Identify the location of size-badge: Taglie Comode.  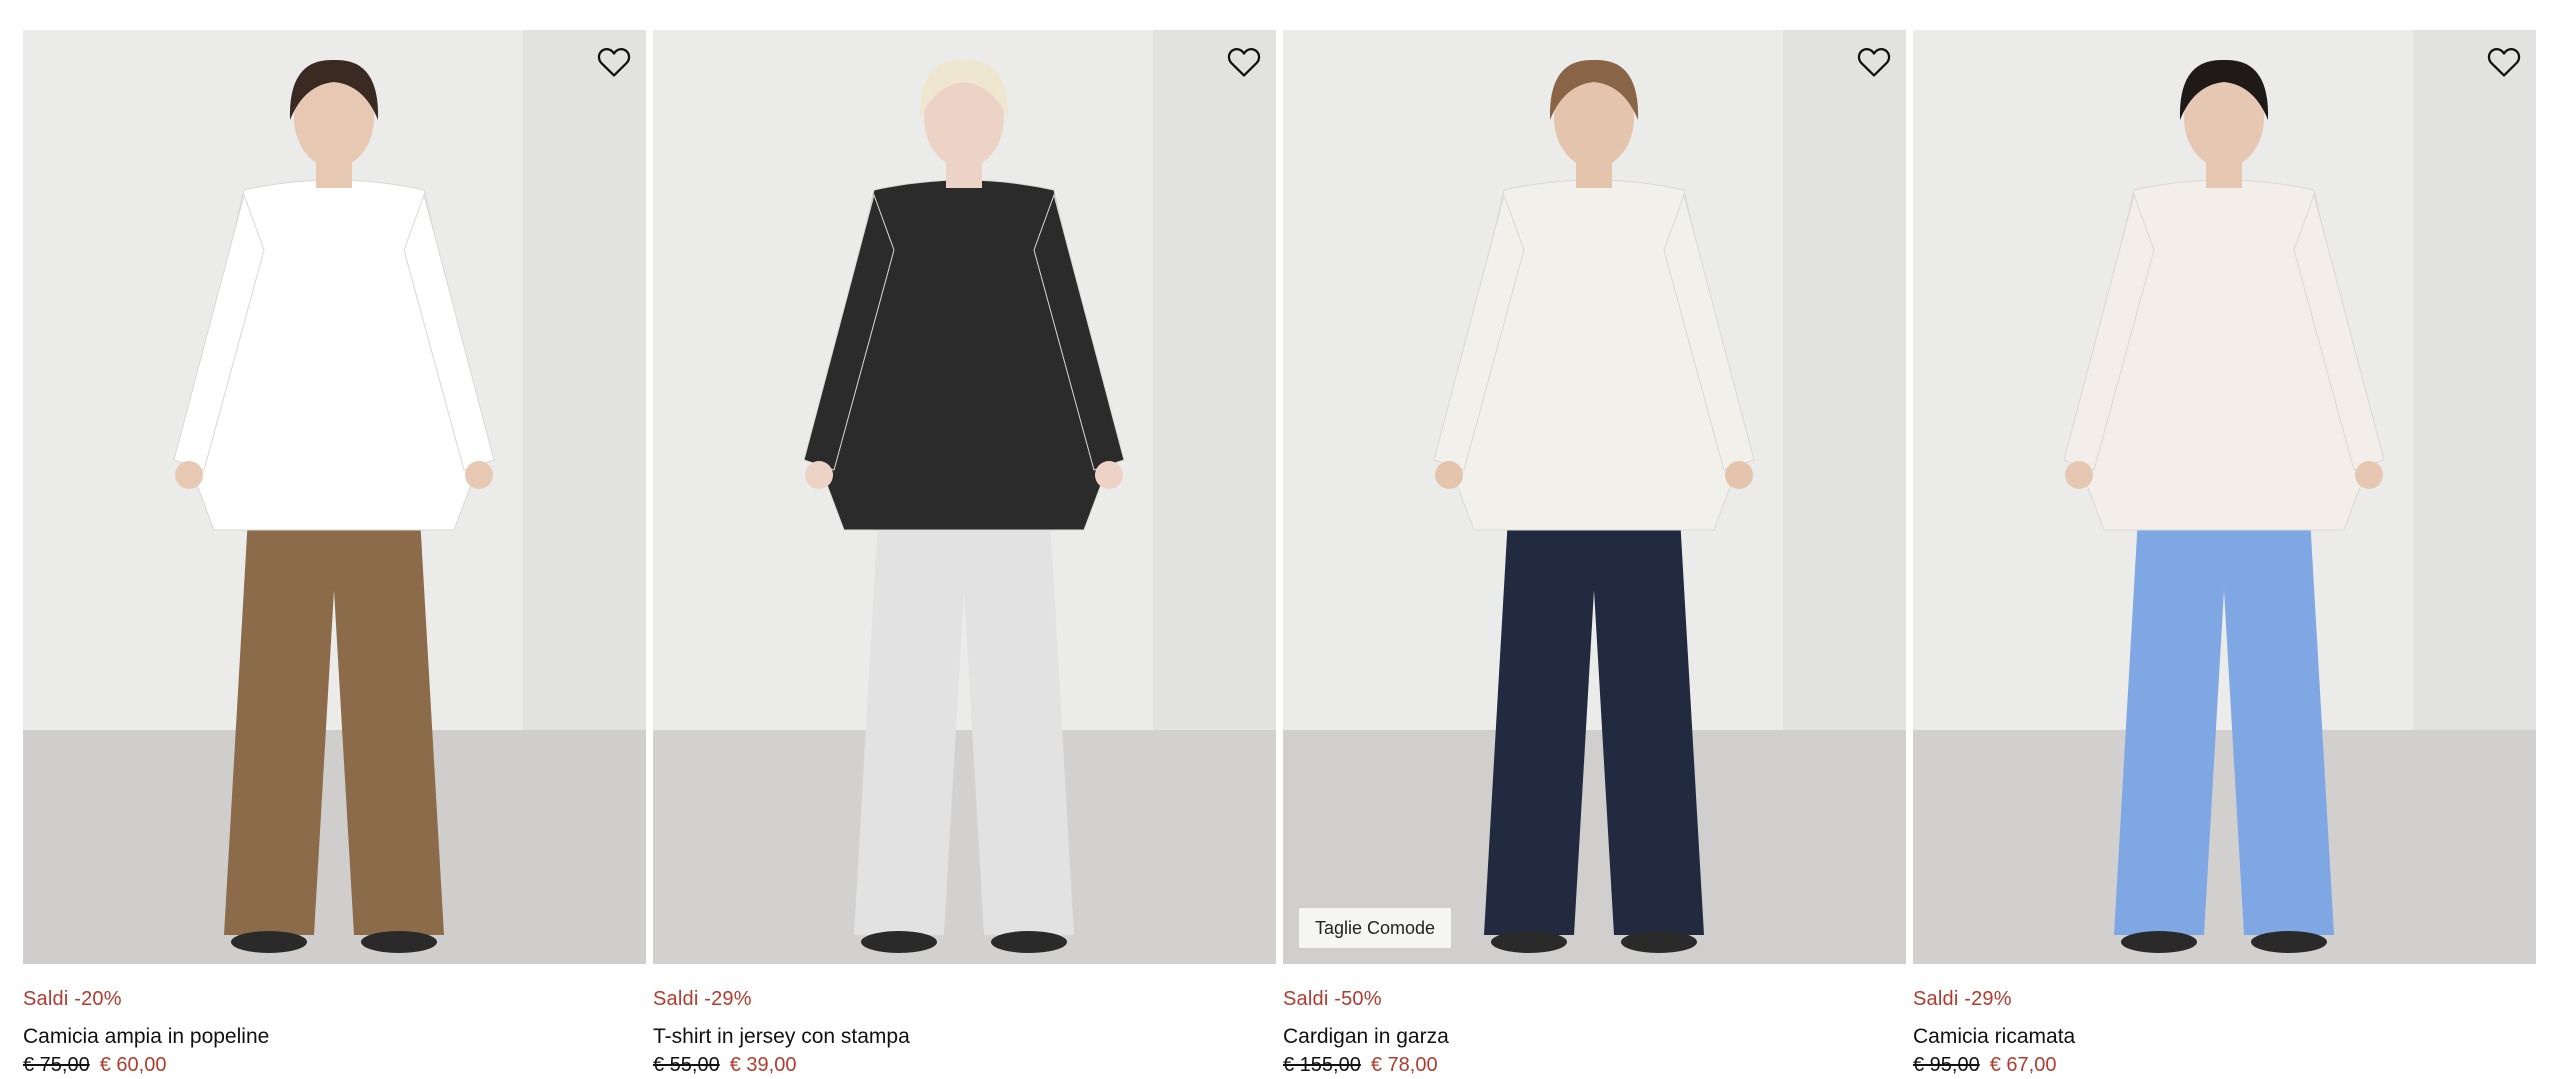
(1375, 928).